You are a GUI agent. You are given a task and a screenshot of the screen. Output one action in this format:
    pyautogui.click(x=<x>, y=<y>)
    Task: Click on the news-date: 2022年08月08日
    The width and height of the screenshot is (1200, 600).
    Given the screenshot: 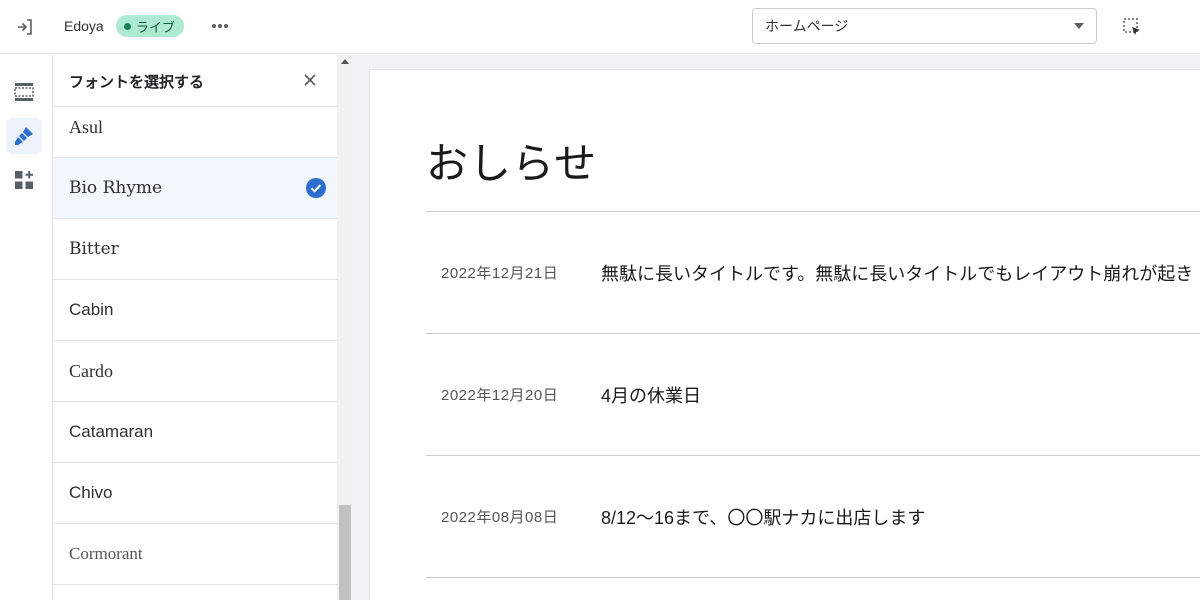 What is the action you would take?
    pyautogui.click(x=500, y=517)
    